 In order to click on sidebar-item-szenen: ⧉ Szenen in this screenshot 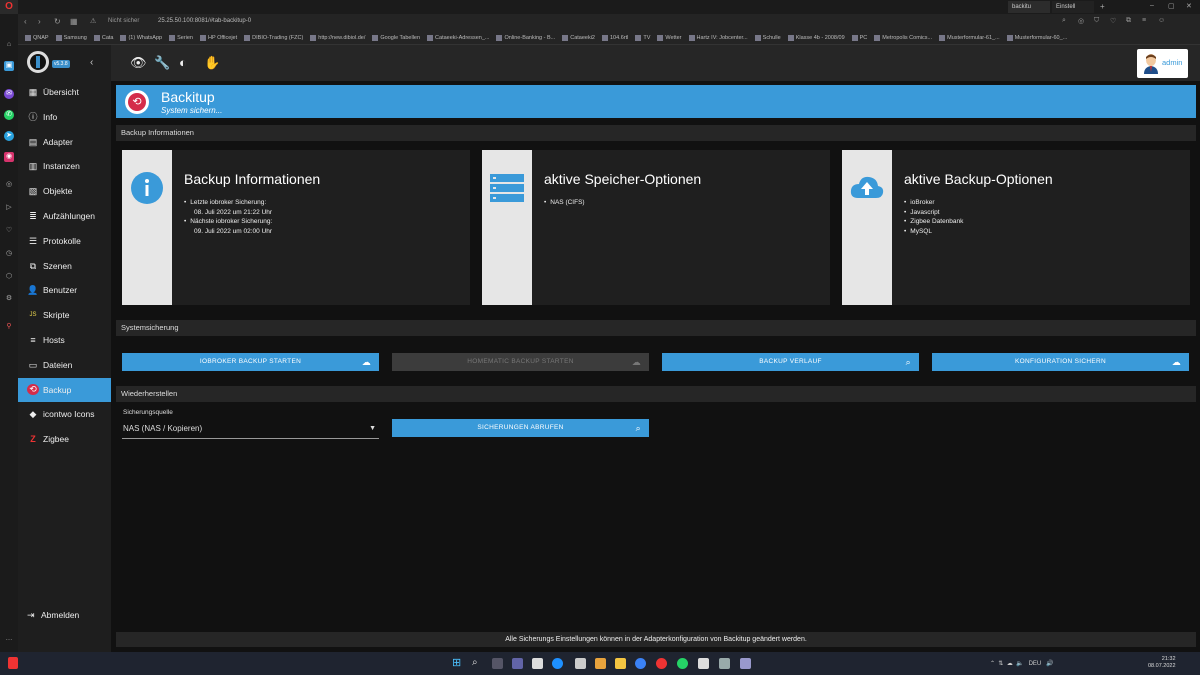, I will do `click(64, 266)`.